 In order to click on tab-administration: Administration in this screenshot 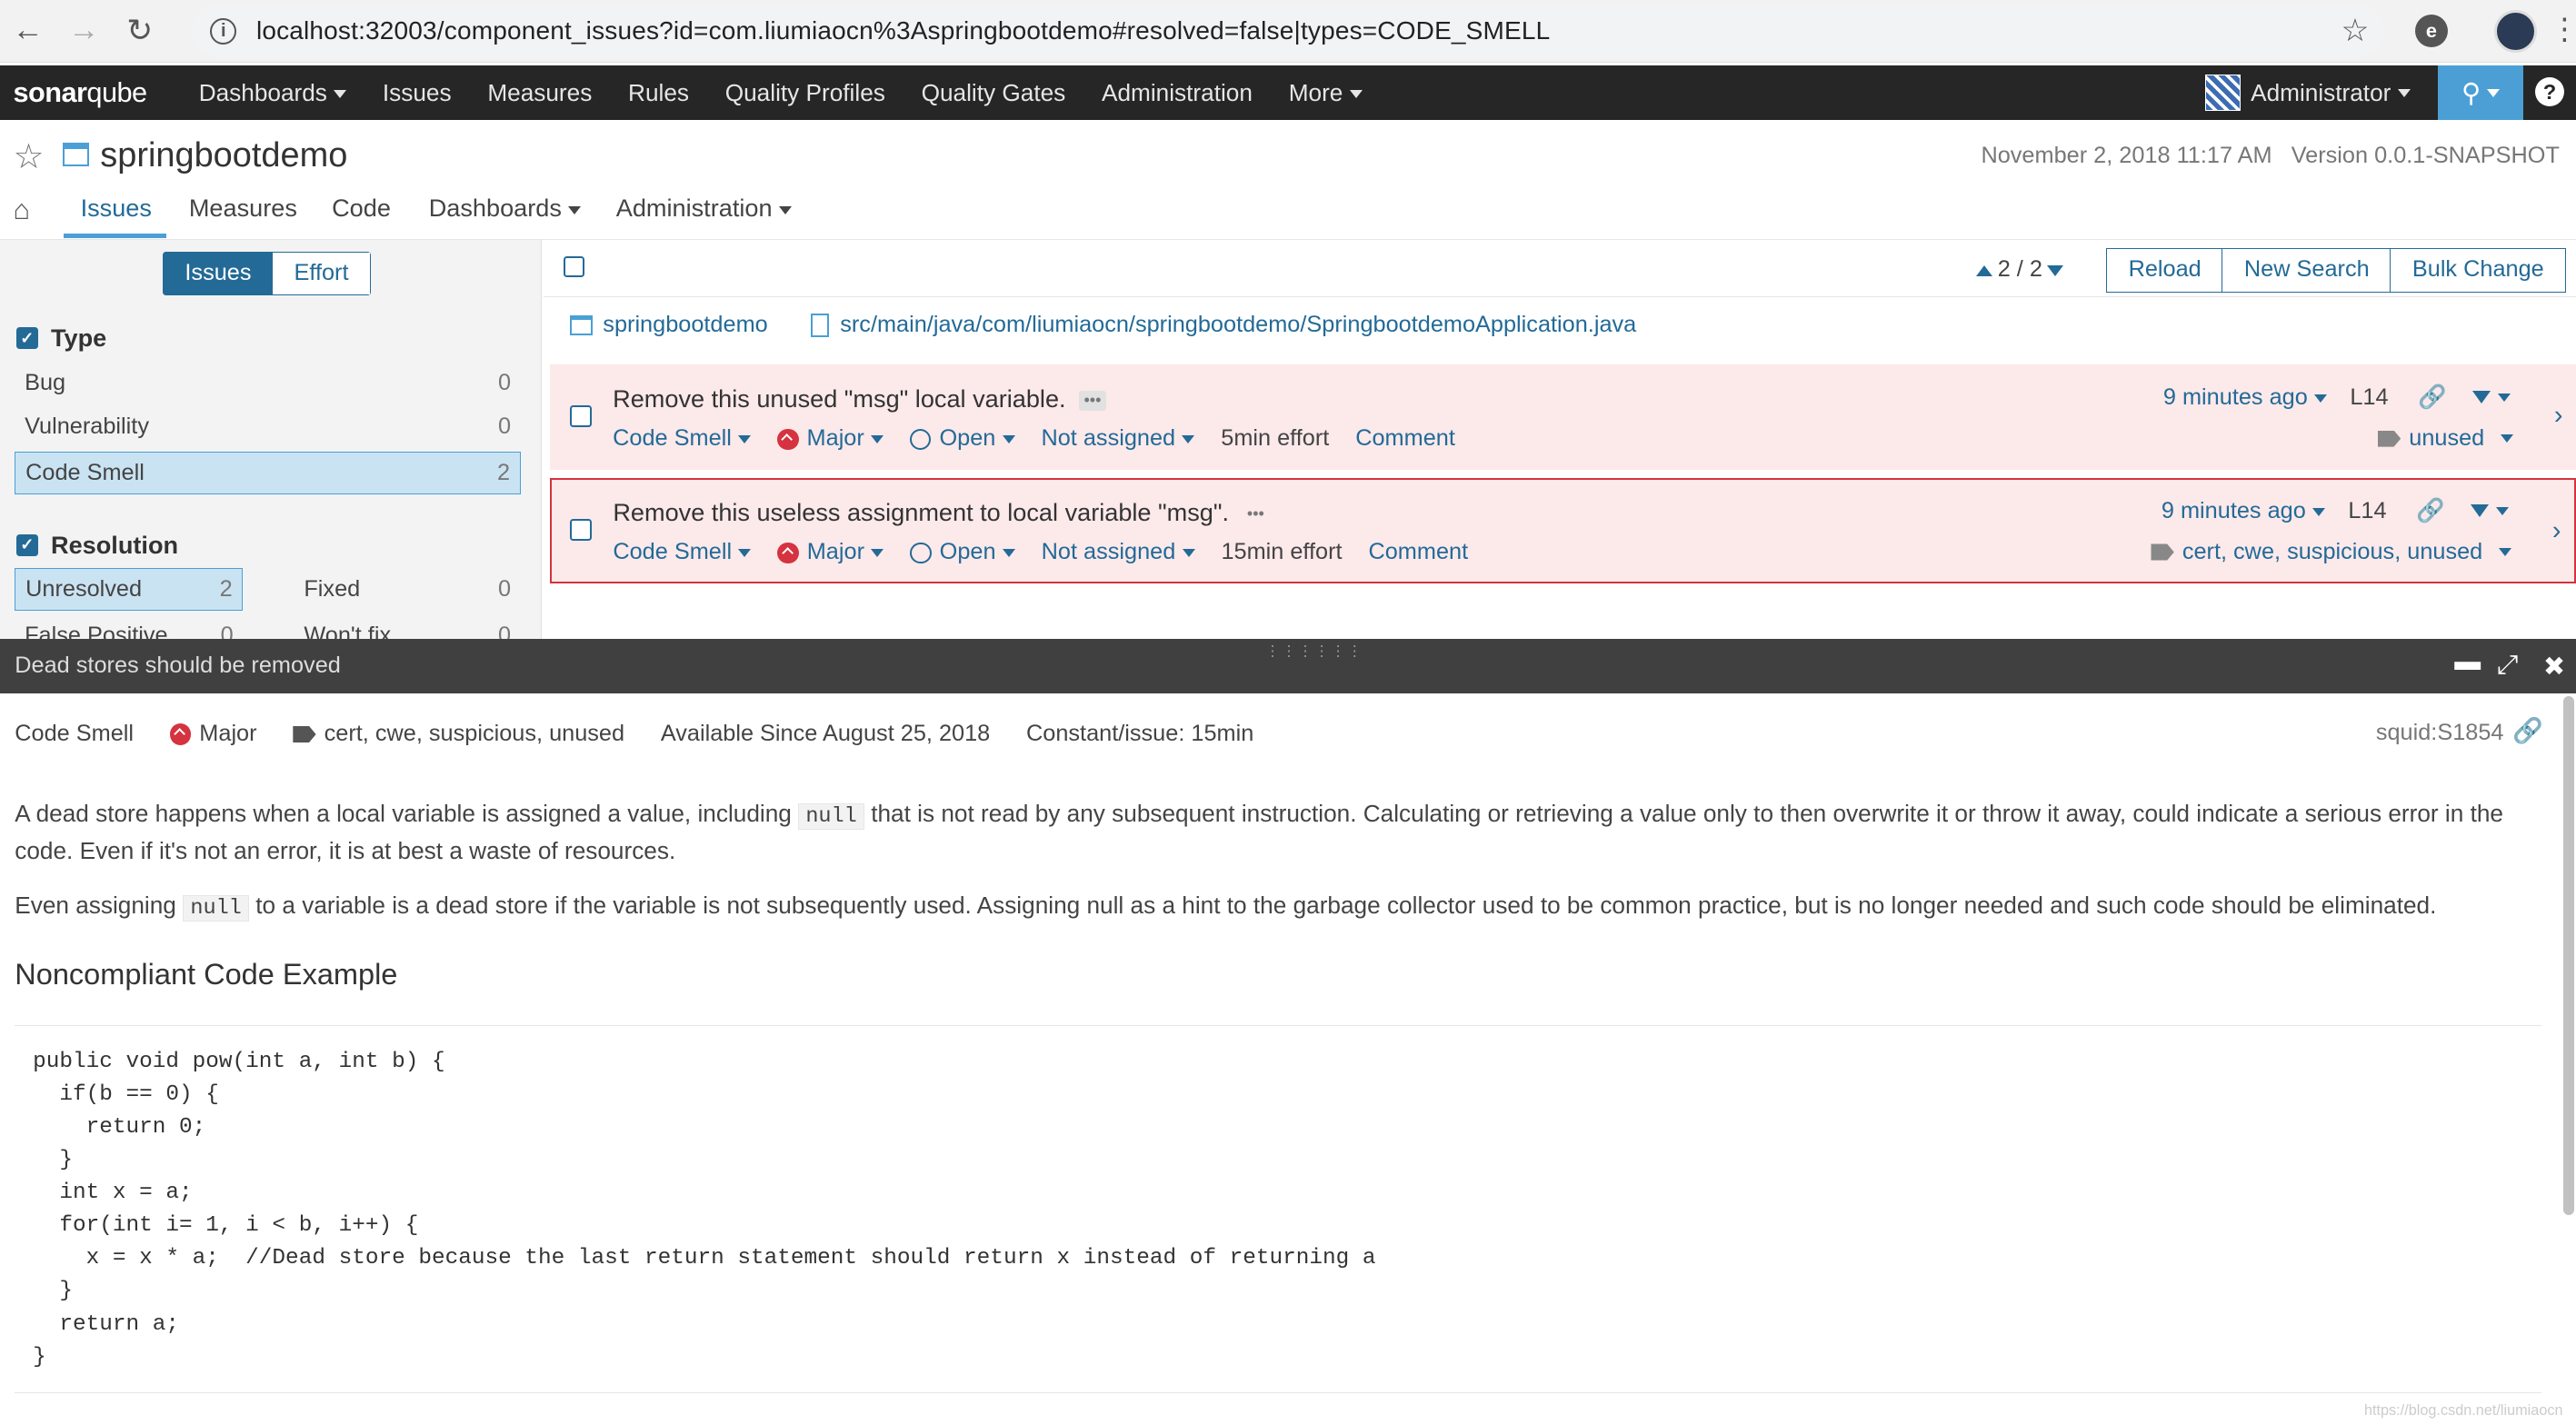, I will do `click(704, 208)`.